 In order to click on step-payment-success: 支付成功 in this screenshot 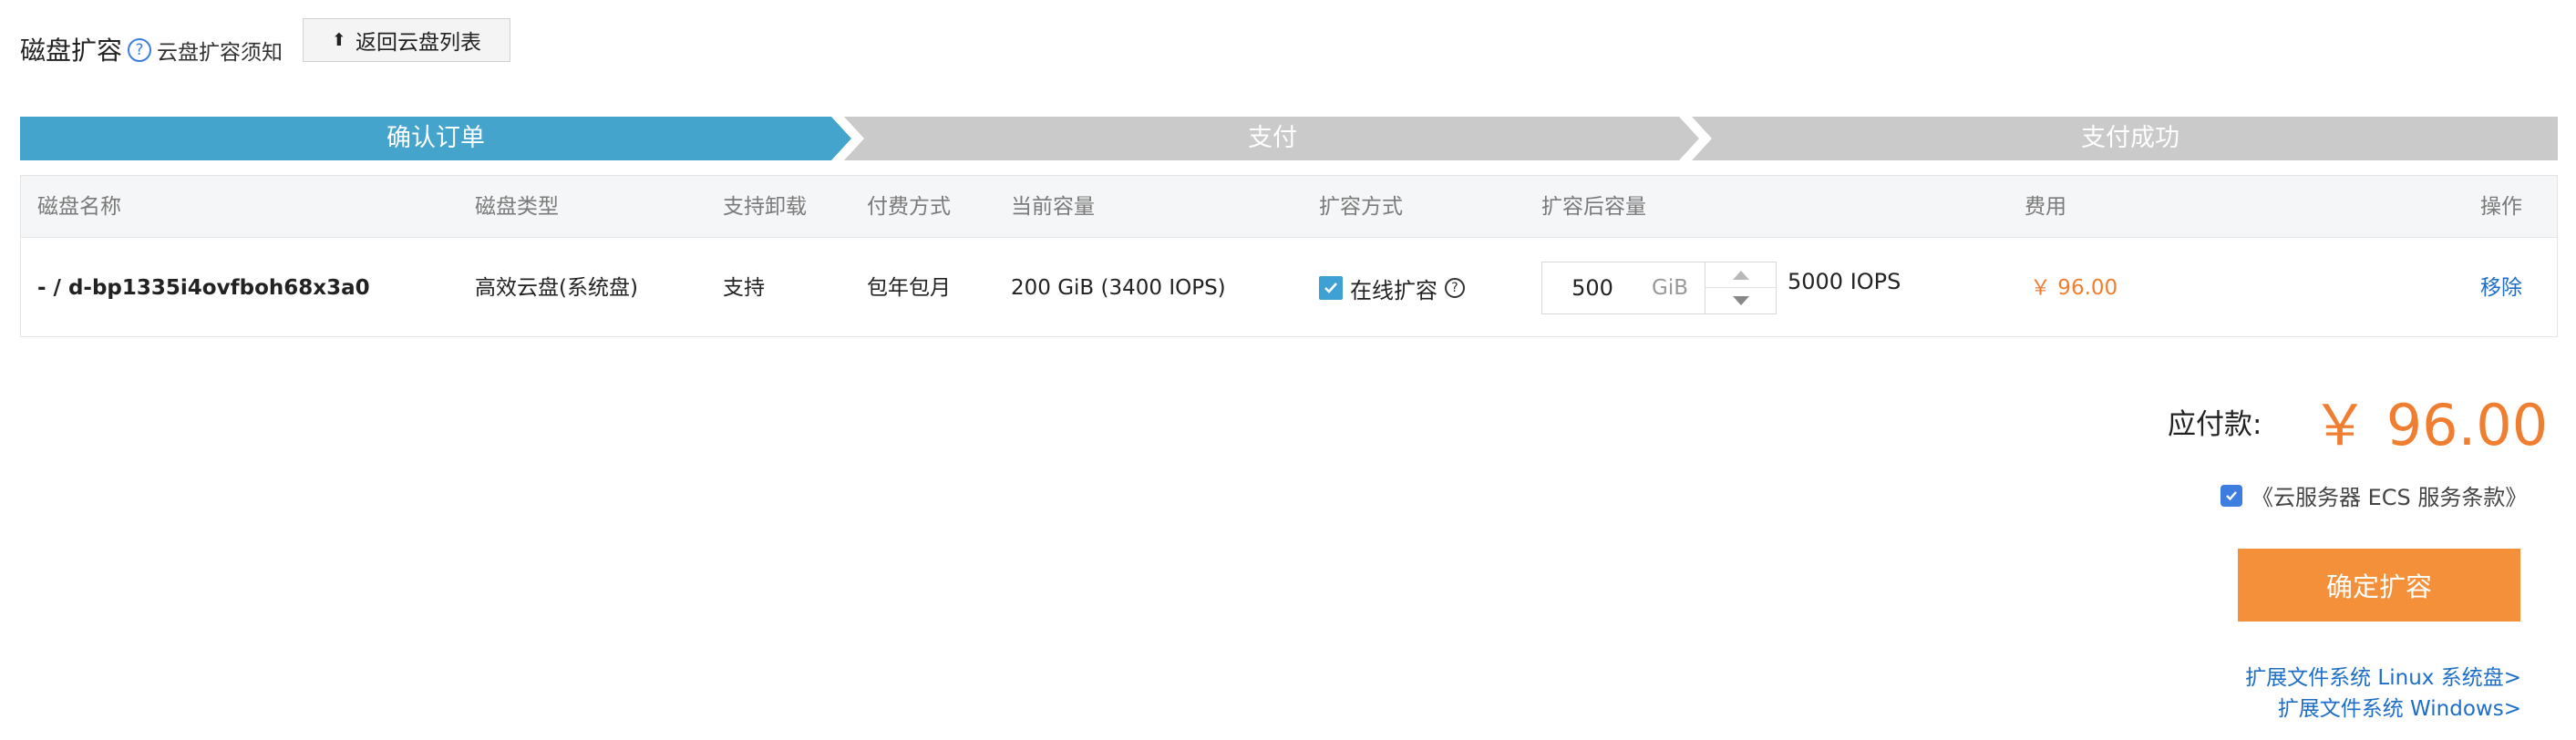, I will do `click(2130, 138)`.